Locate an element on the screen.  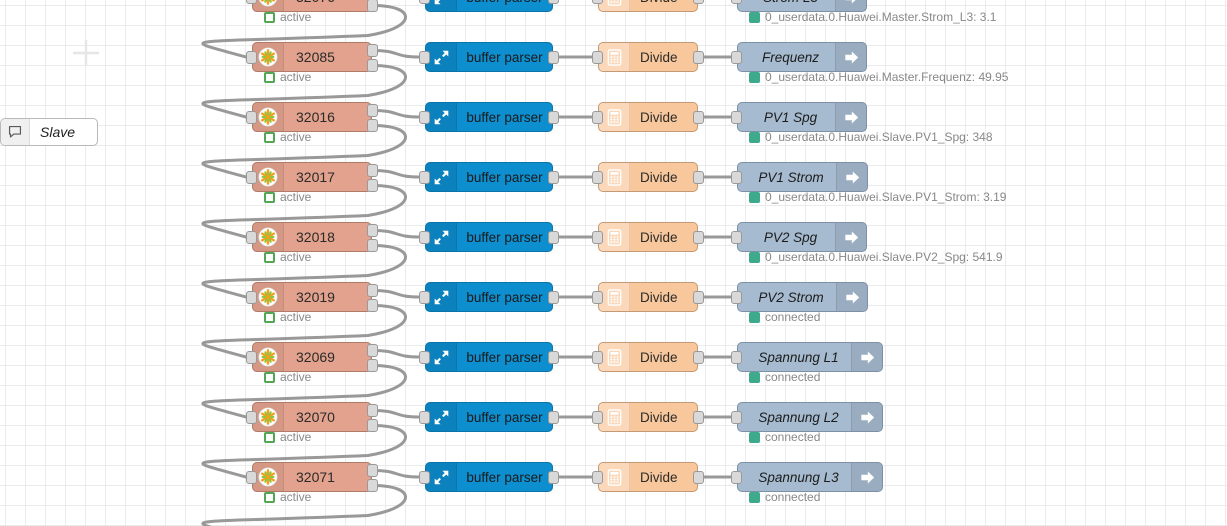
output-write-node: PV1 Spg is located at coordinates (802, 117).